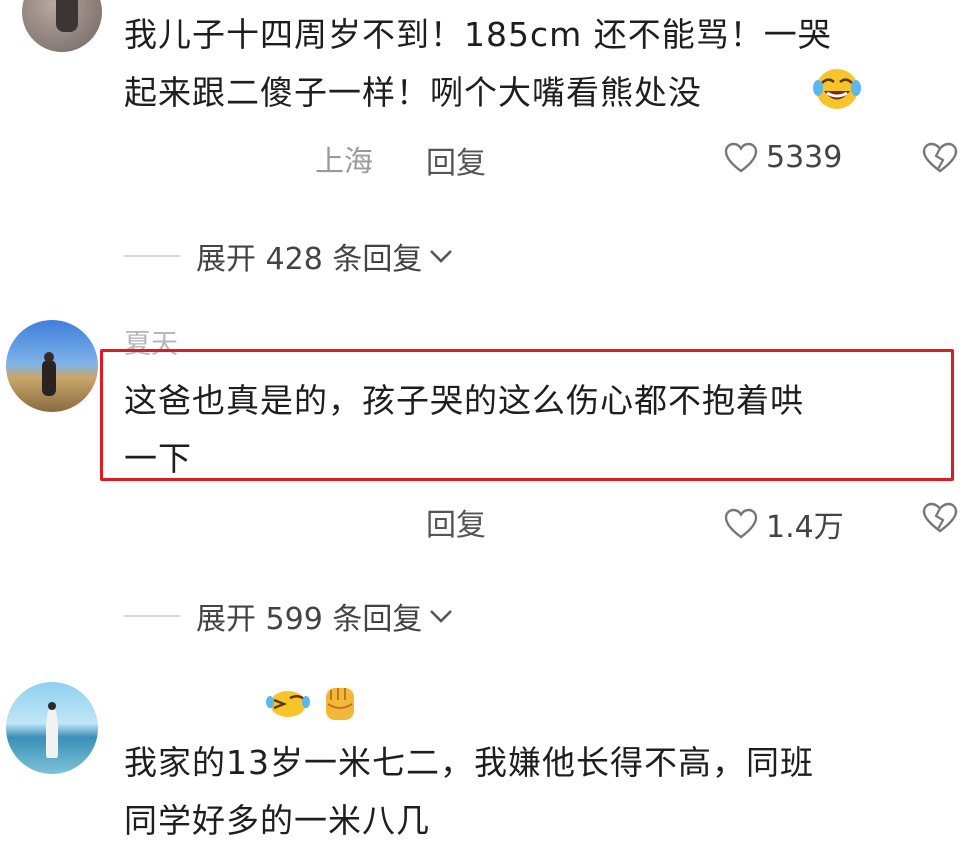 This screenshot has width=980, height=850. What do you see at coordinates (464, 400) in the screenshot?
I see `comment-text-line: 这爸也真是的，孩子哭的这么伤心都不抱着哄` at bounding box center [464, 400].